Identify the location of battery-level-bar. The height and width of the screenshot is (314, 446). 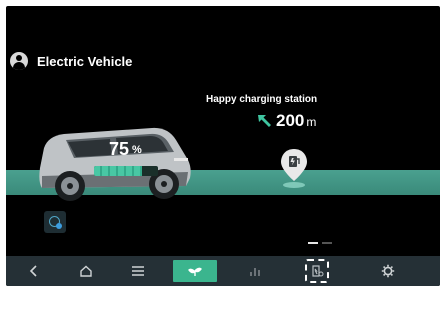
(126, 171).